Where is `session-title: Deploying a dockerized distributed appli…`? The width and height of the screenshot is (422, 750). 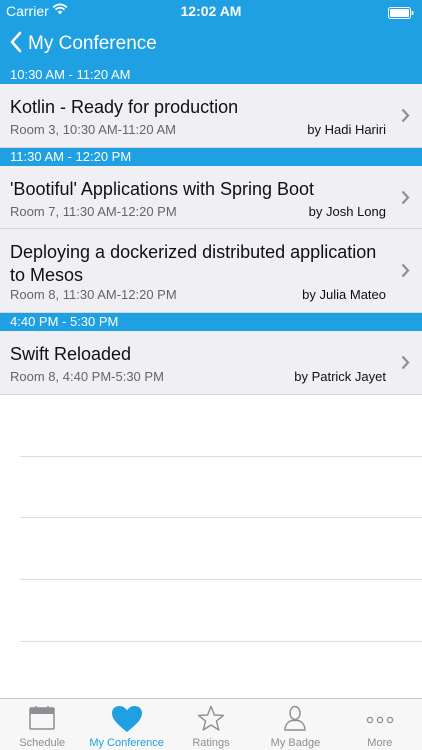 session-title: Deploying a dockerized distributed appli… is located at coordinates (193, 263).